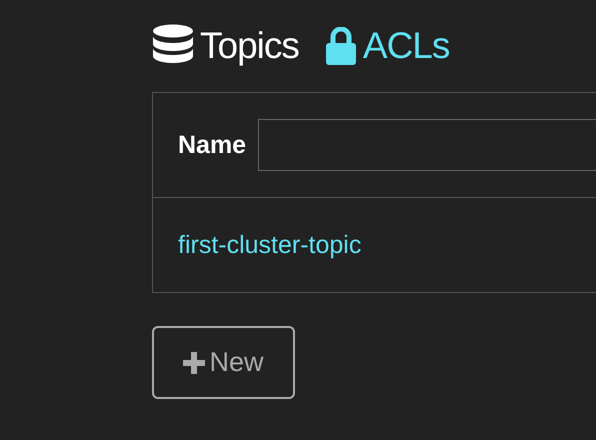 The height and width of the screenshot is (440, 596). I want to click on name-label: Name, so click(212, 145).